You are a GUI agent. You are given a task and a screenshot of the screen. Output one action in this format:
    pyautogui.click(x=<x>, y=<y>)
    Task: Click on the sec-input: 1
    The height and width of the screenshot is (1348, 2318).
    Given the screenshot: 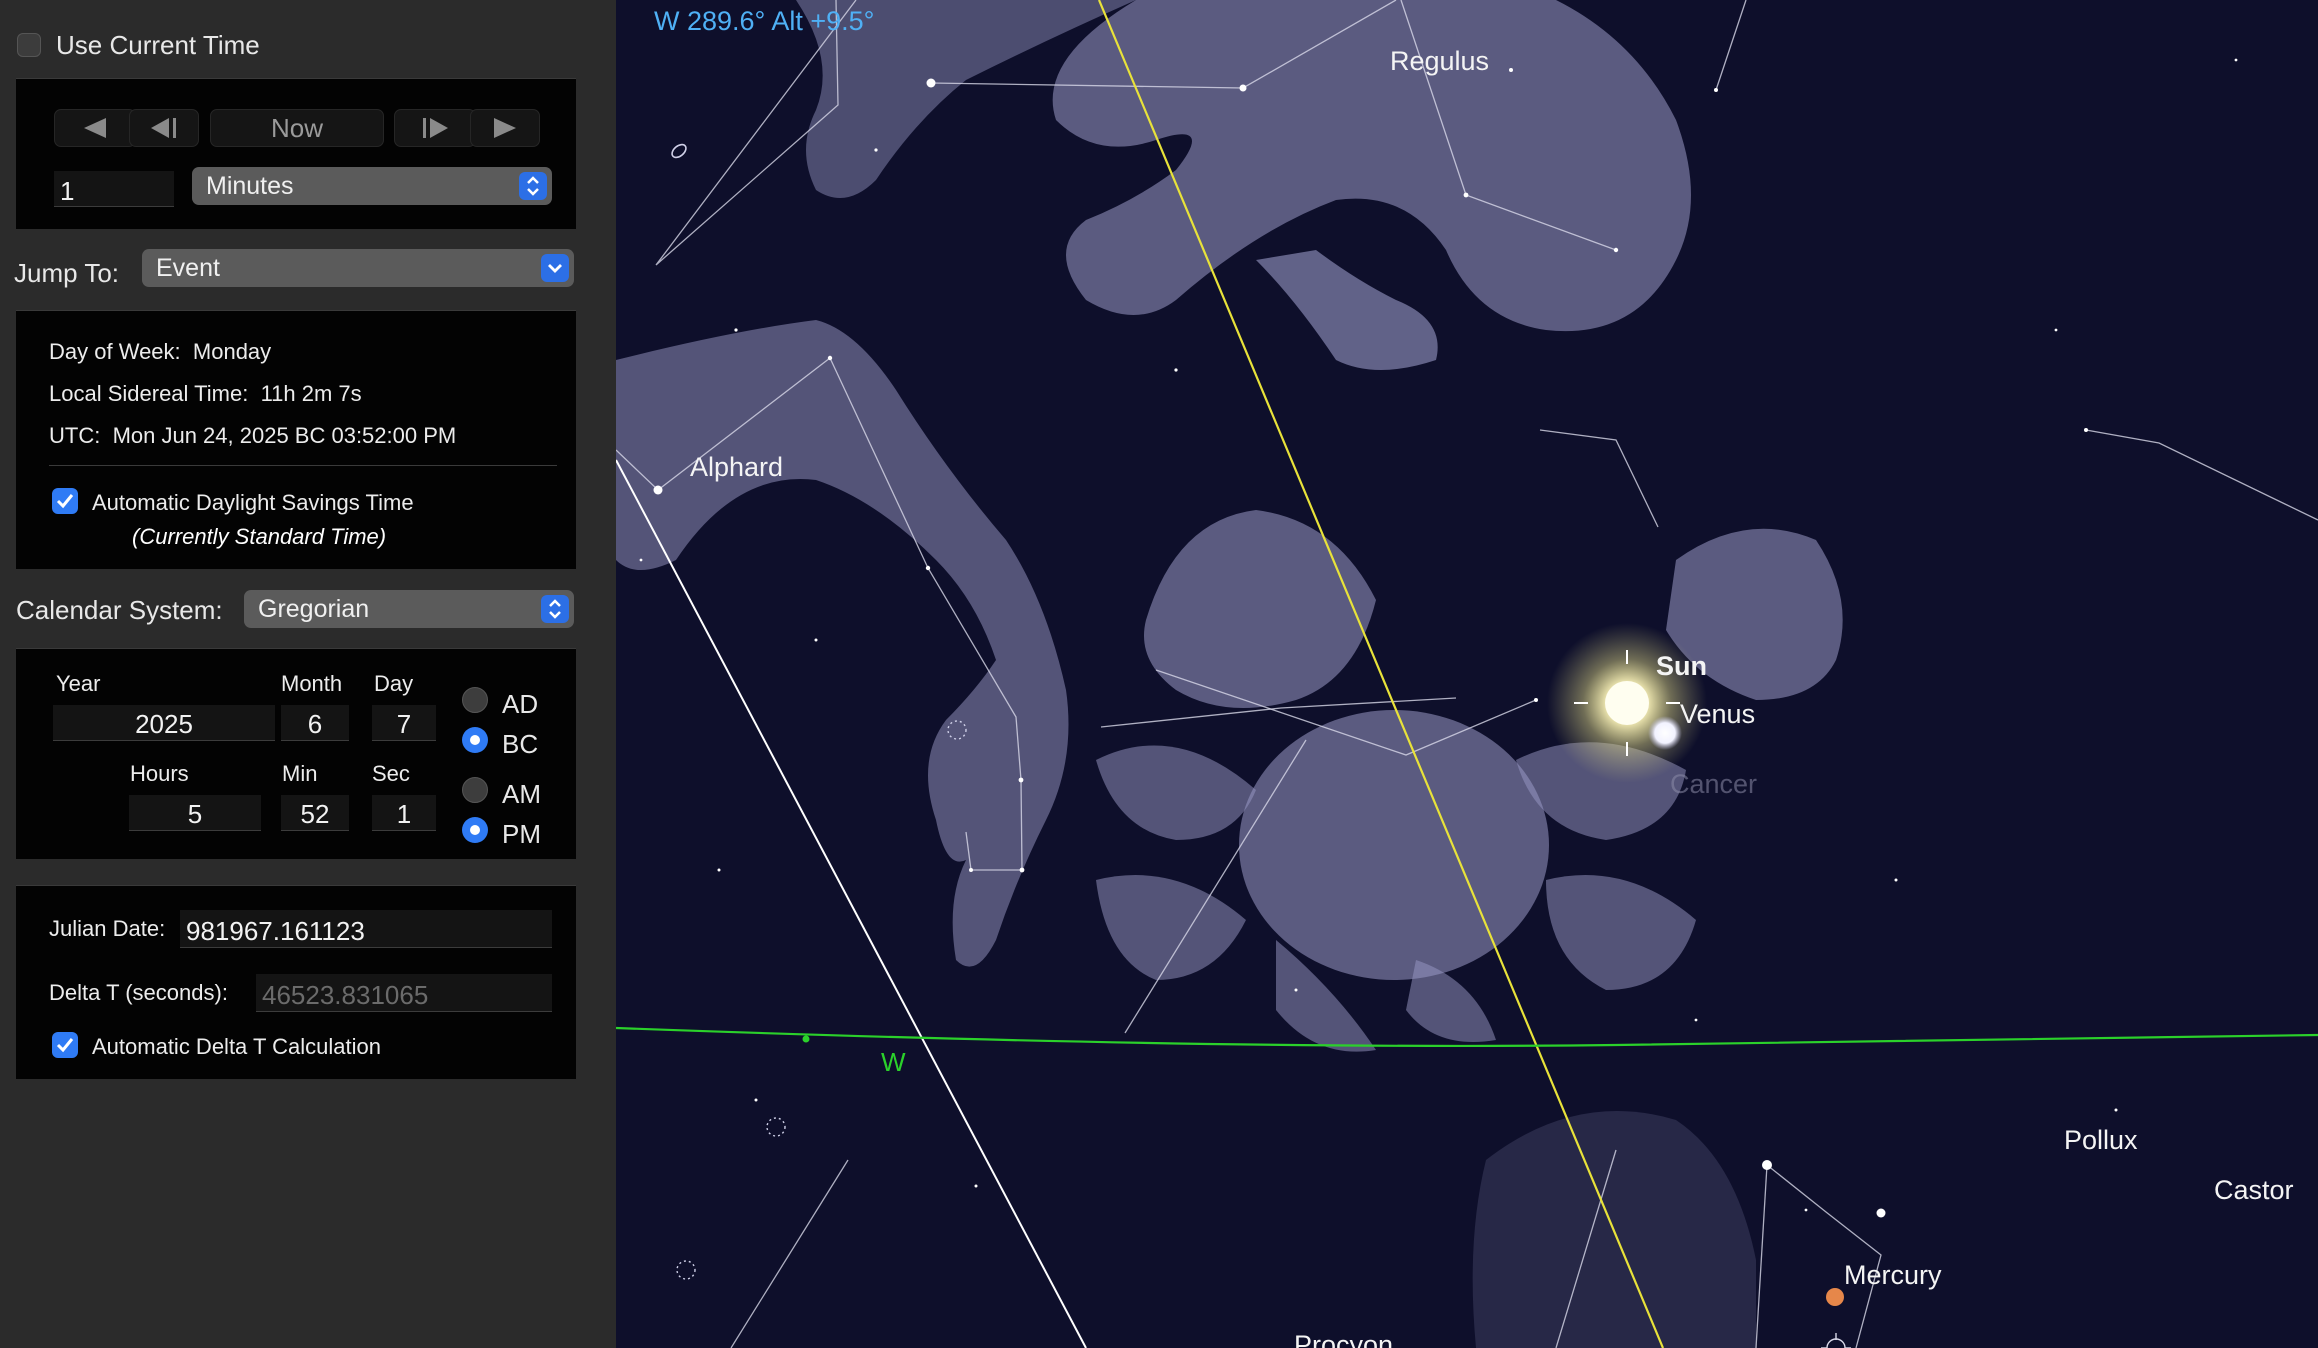 What is the action you would take?
    pyautogui.click(x=404, y=813)
    